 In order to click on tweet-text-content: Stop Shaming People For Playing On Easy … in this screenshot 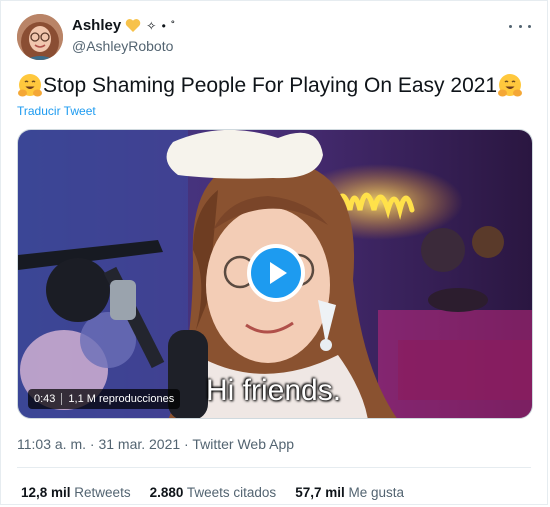, I will do `click(270, 85)`.